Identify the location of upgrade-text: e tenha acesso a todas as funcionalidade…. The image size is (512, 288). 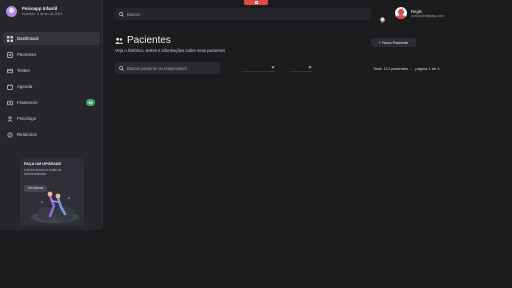
(43, 172).